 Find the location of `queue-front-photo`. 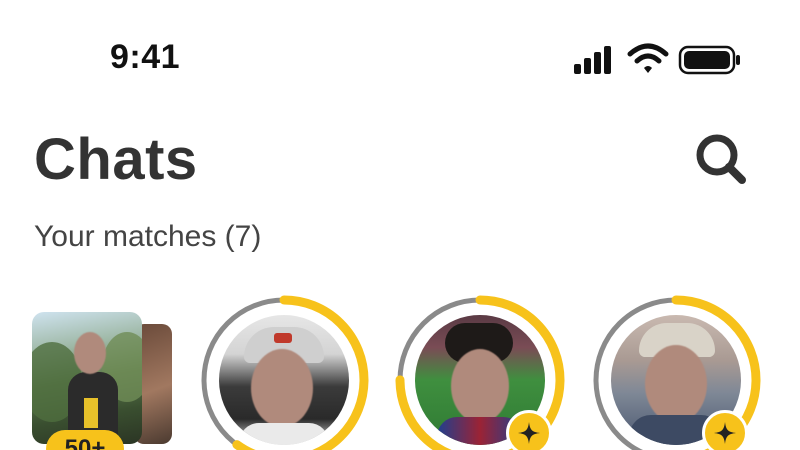

queue-front-photo is located at coordinates (87, 378).